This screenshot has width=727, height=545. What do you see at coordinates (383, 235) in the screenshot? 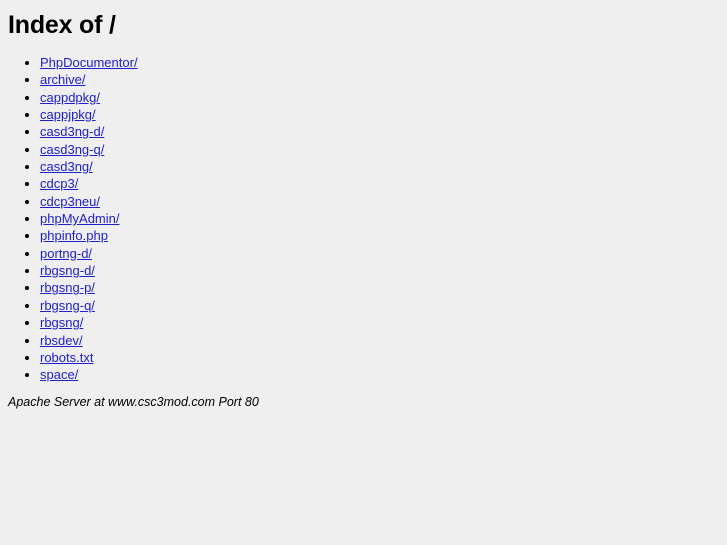
I see `list-item: phpinfo.php` at bounding box center [383, 235].